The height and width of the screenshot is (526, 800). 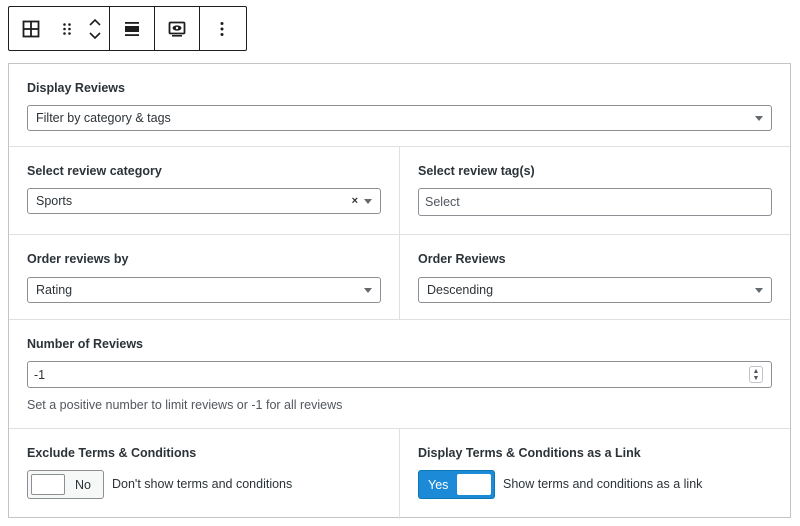 I want to click on table-grid-icon, so click(x=31, y=29).